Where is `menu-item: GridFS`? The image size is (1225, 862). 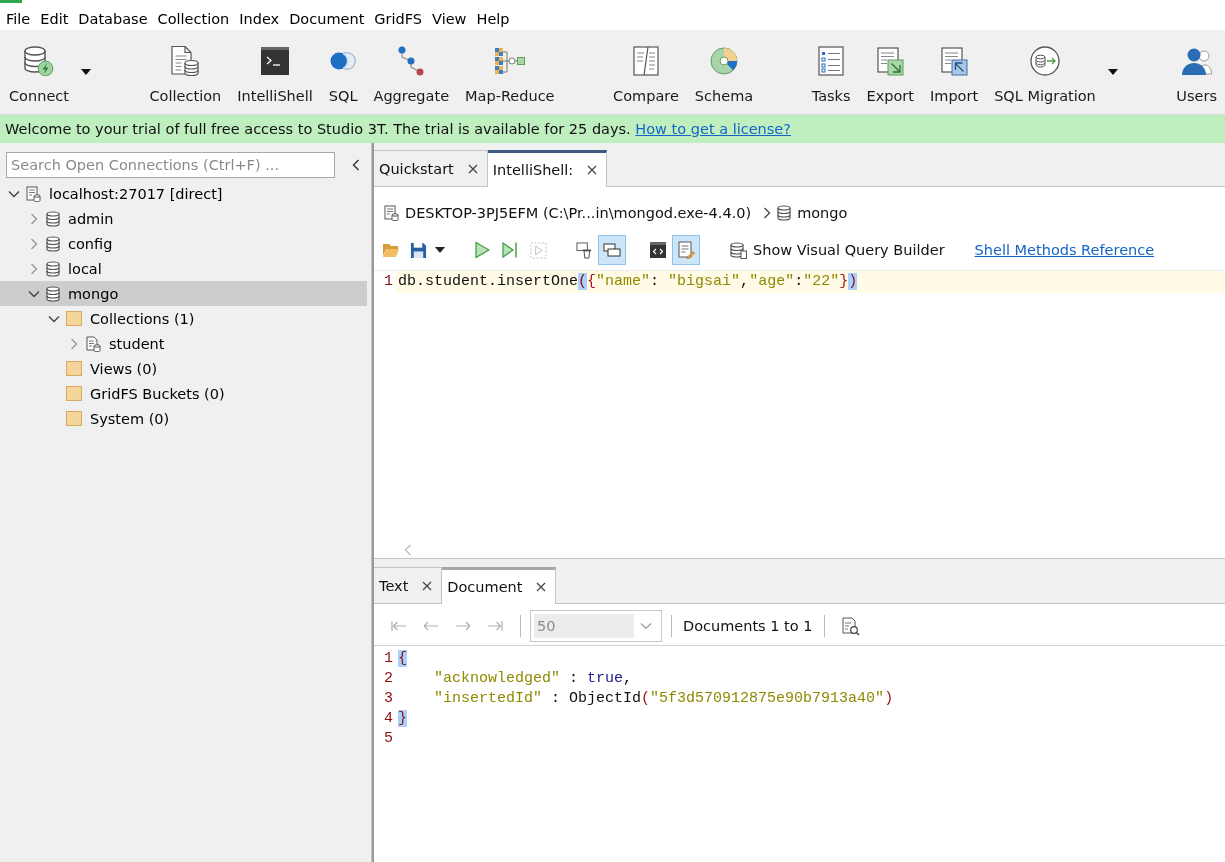
menu-item: GridFS is located at coordinates (398, 19).